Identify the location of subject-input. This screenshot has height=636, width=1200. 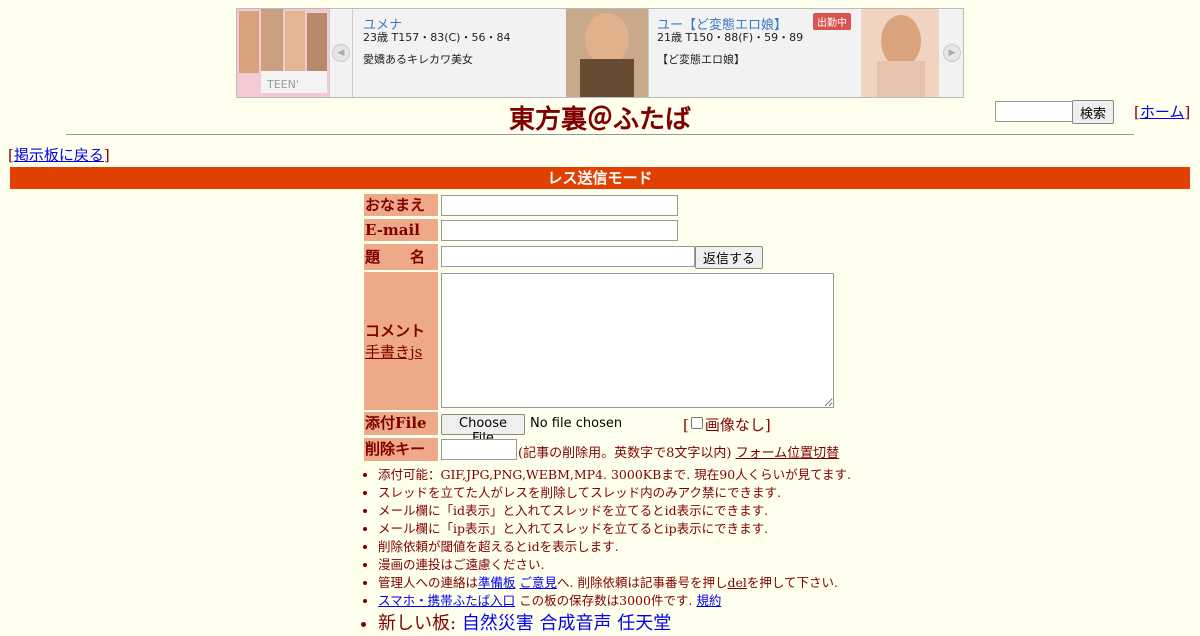
(568, 256).